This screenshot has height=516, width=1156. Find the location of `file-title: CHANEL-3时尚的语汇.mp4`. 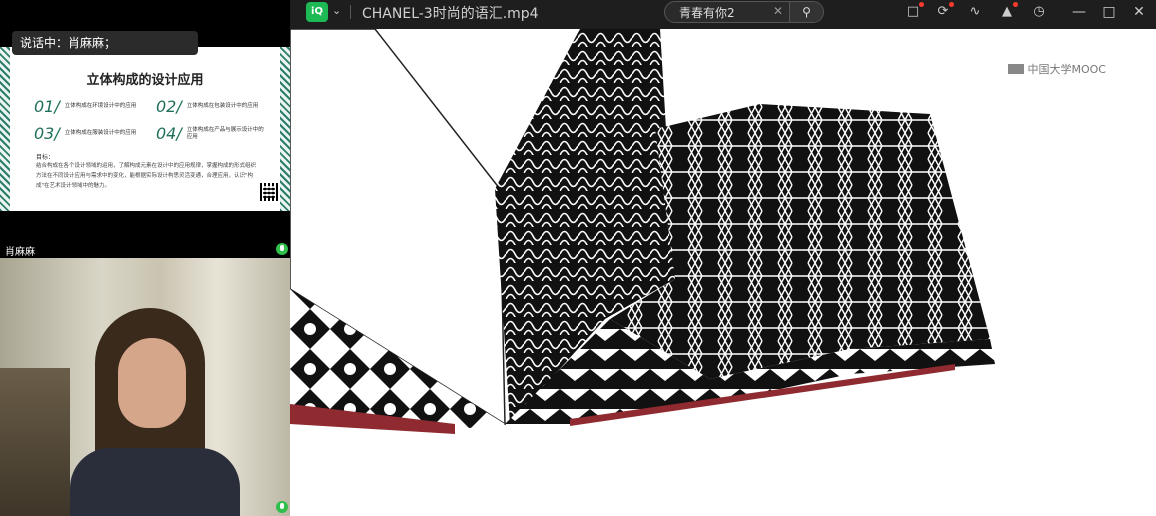

file-title: CHANEL-3时尚的语汇.mp4 is located at coordinates (450, 14).